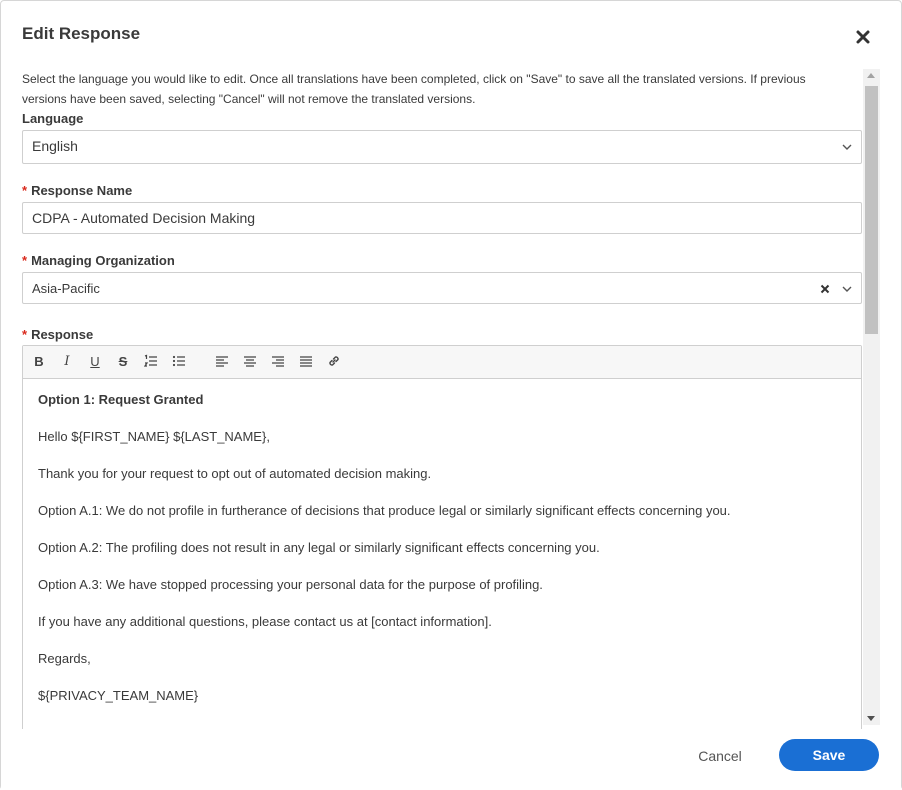 The width and height of the screenshot is (902, 790). I want to click on align-left-button, so click(222, 362).